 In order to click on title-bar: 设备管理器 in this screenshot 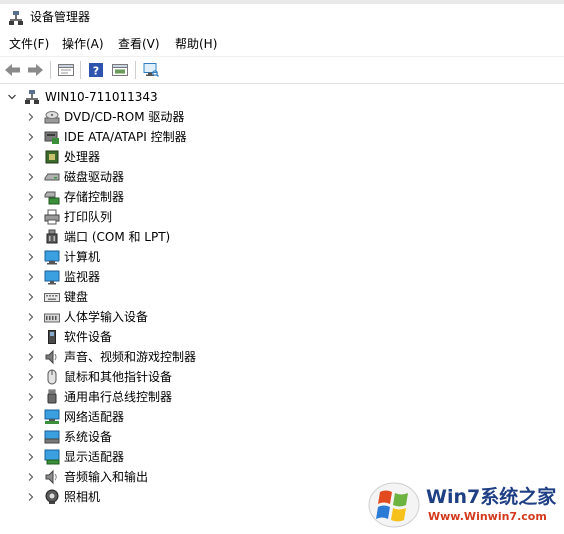, I will do `click(282, 17)`.